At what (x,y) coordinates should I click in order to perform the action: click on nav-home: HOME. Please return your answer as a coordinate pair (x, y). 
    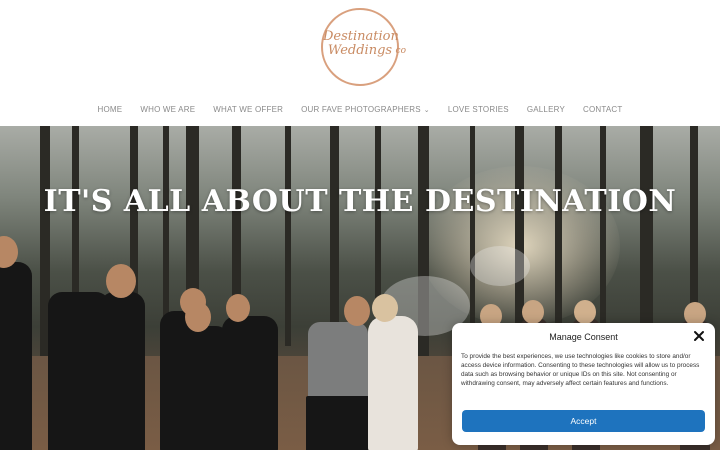
    Looking at the image, I should click on (110, 110).